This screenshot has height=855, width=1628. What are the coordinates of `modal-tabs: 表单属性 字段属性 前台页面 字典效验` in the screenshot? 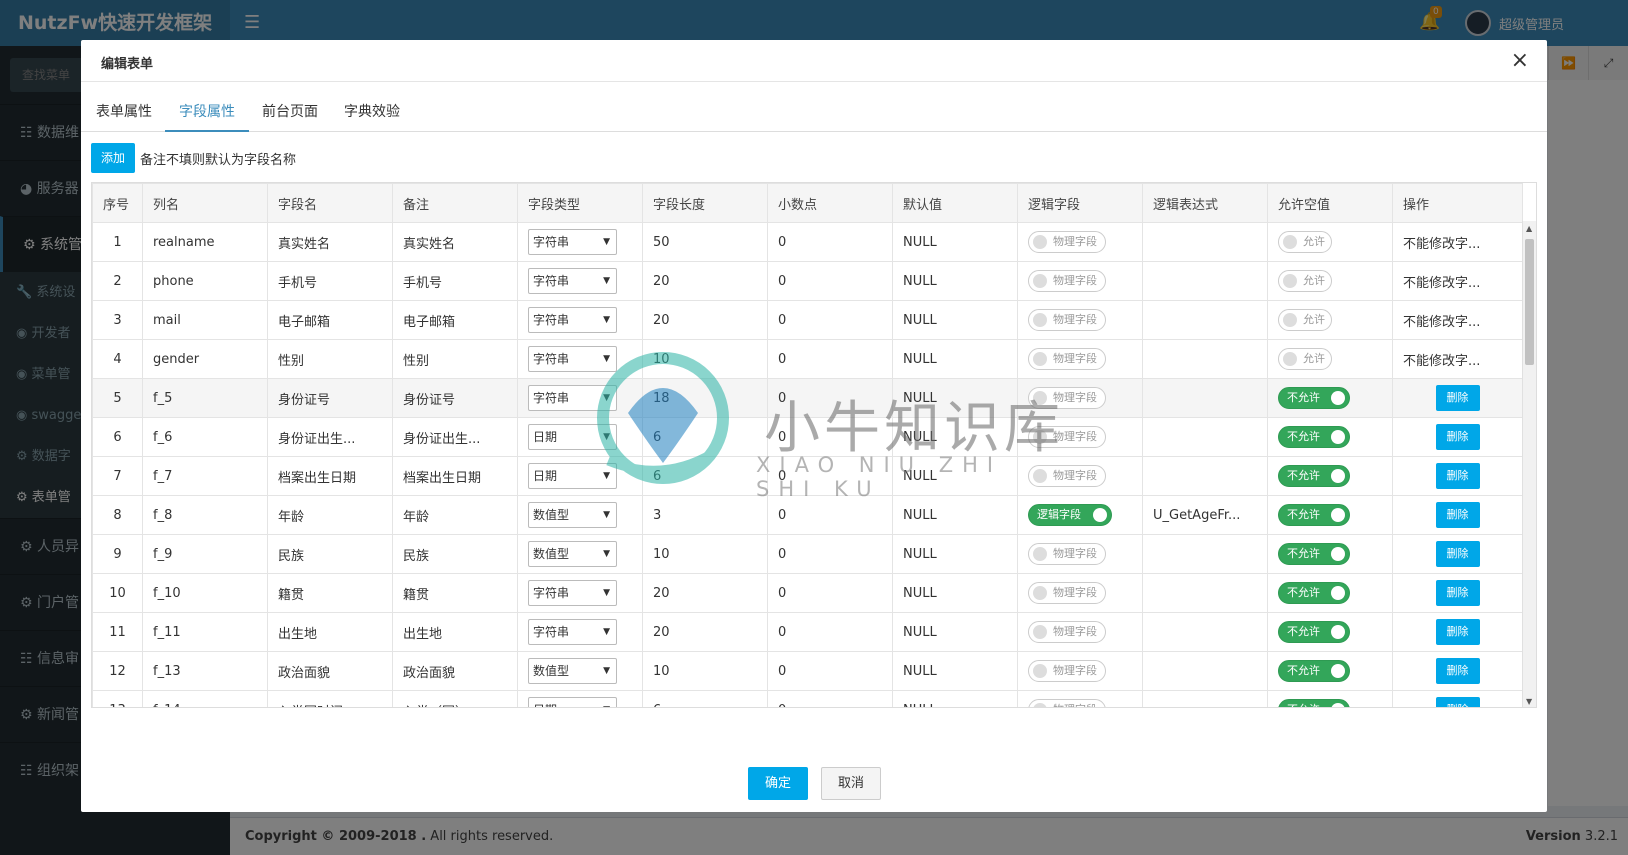 It's located at (814, 112).